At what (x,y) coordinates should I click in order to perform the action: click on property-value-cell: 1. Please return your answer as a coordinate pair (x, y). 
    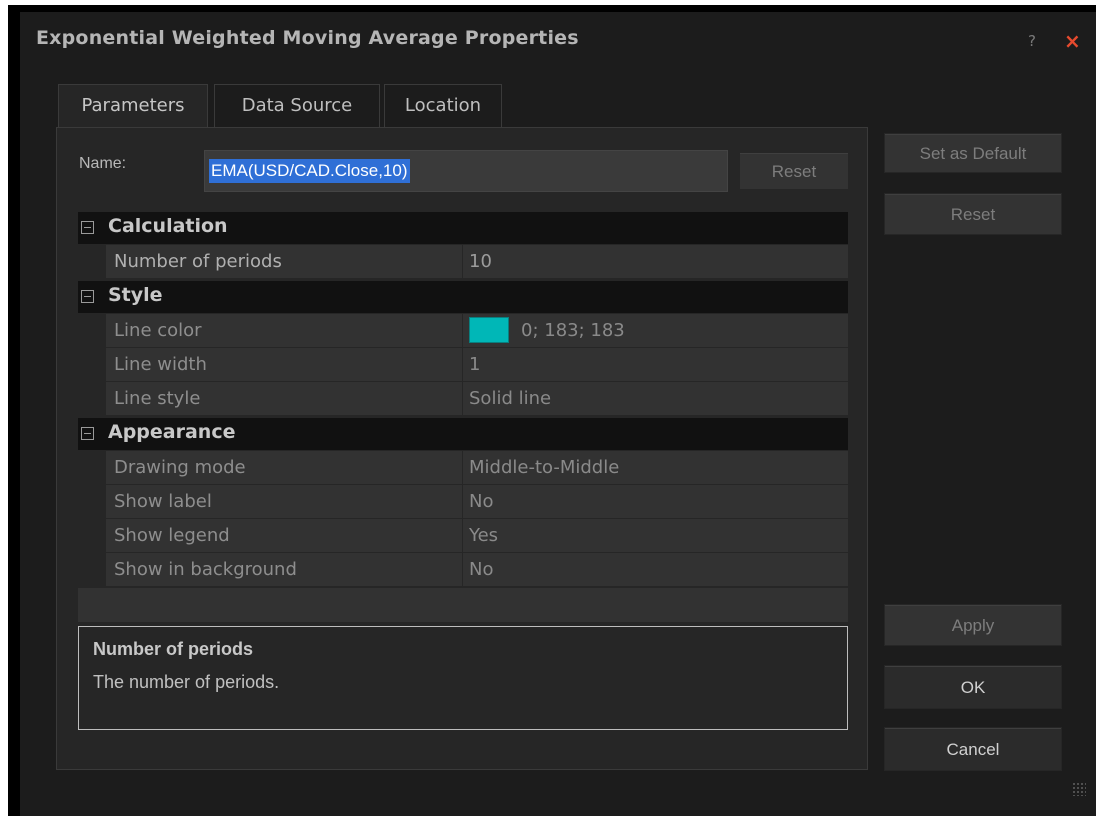
    Looking at the image, I should click on (655, 364).